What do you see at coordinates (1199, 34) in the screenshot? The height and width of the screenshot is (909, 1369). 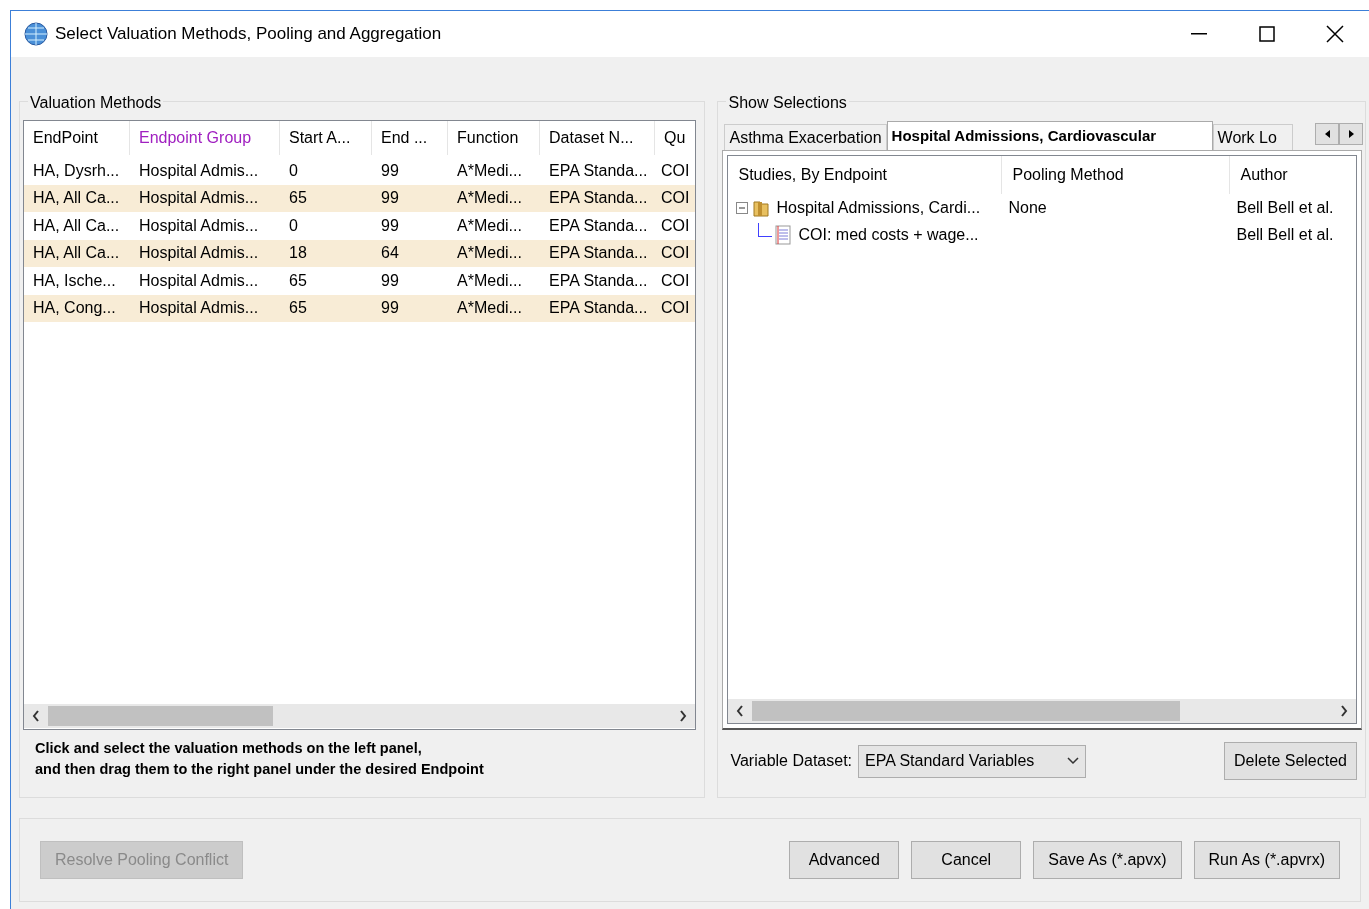 I see `minimize-icon` at bounding box center [1199, 34].